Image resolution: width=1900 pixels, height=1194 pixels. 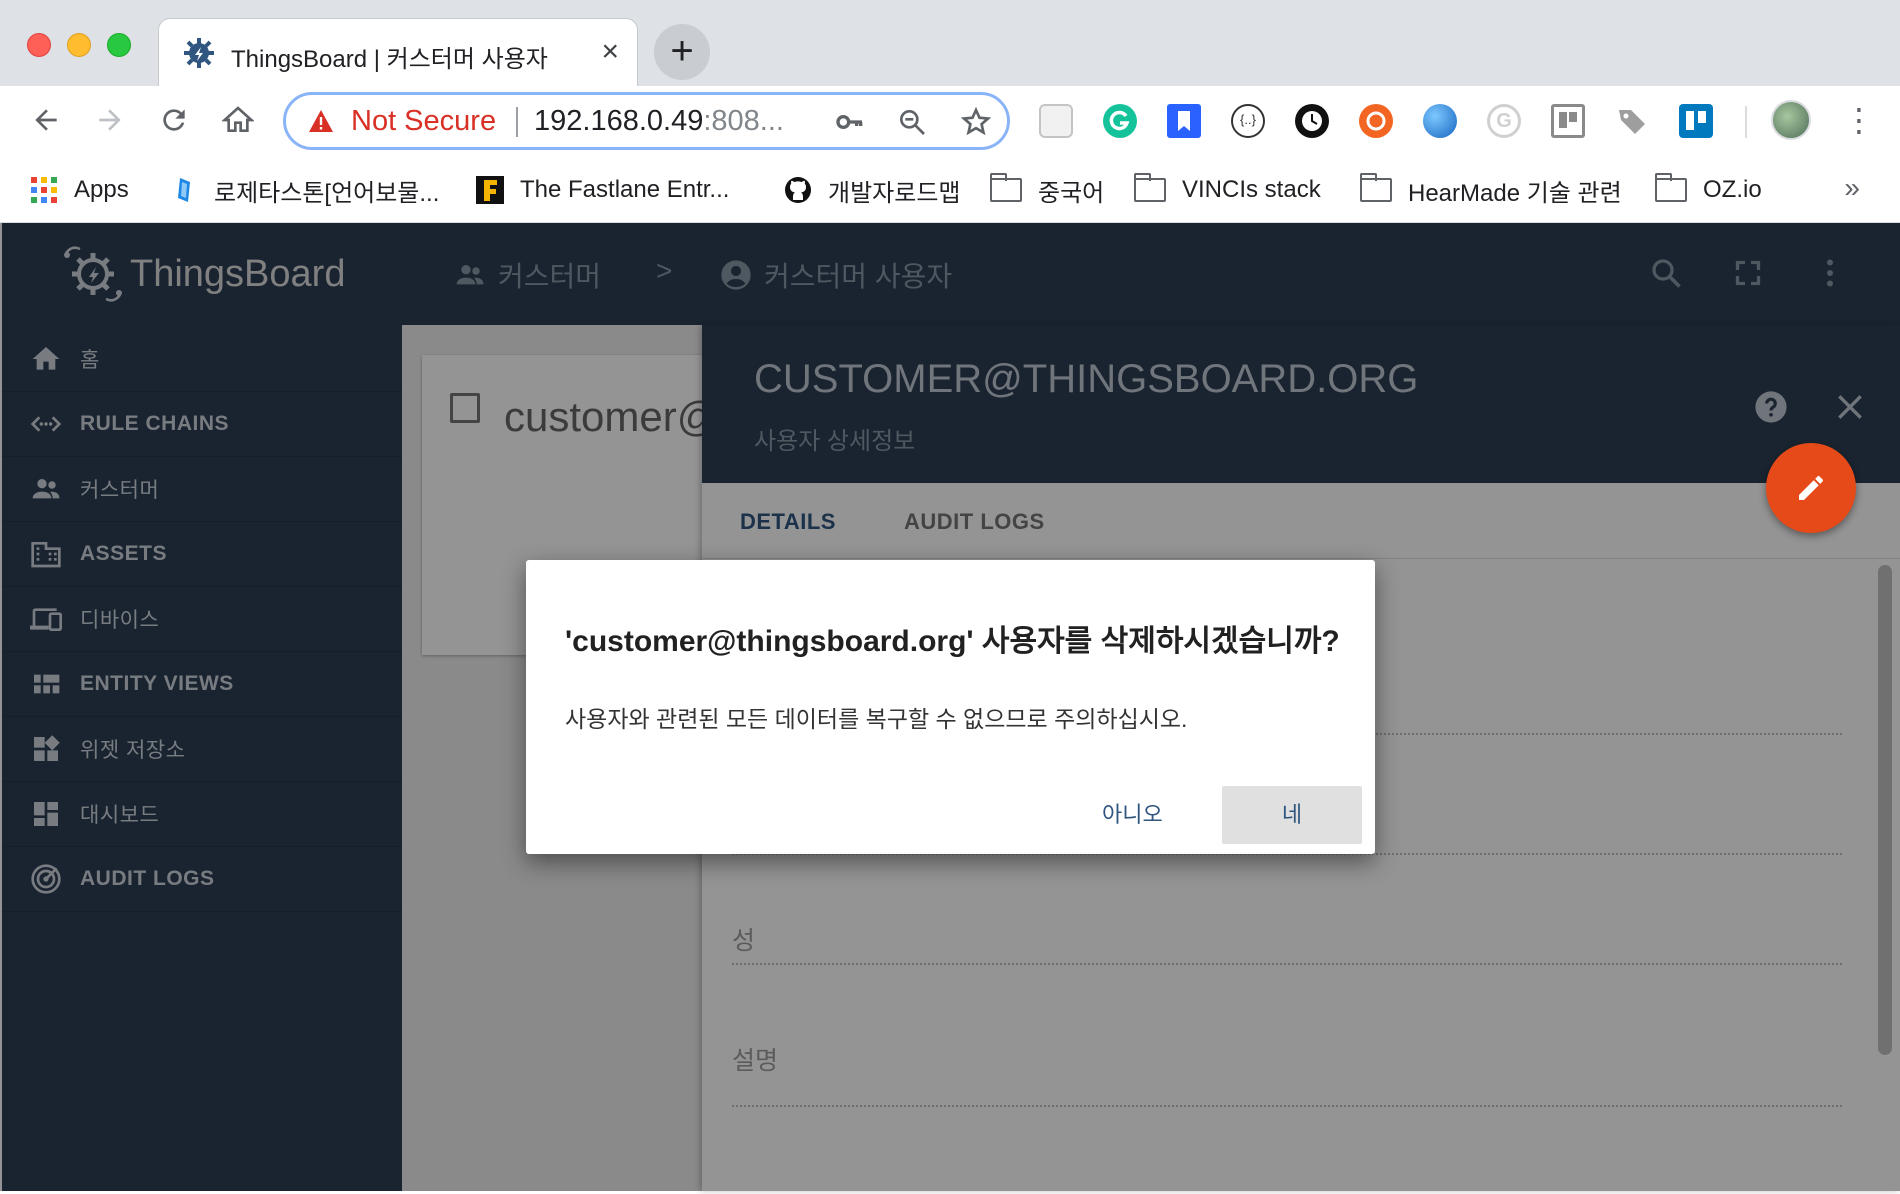 I want to click on bookmark-label: HearMade 기술 관련, so click(x=1515, y=193).